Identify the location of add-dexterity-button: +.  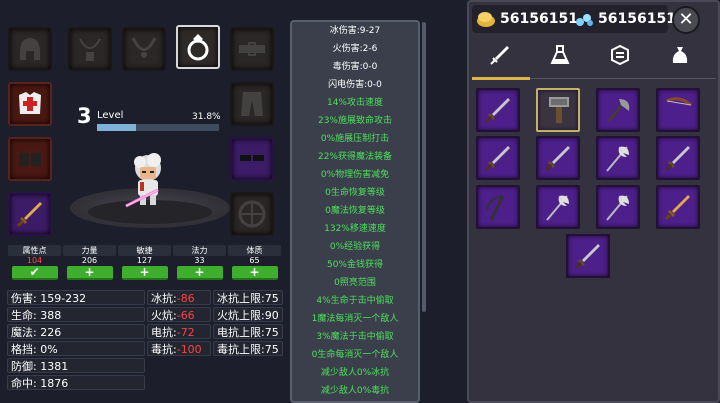
(144, 273).